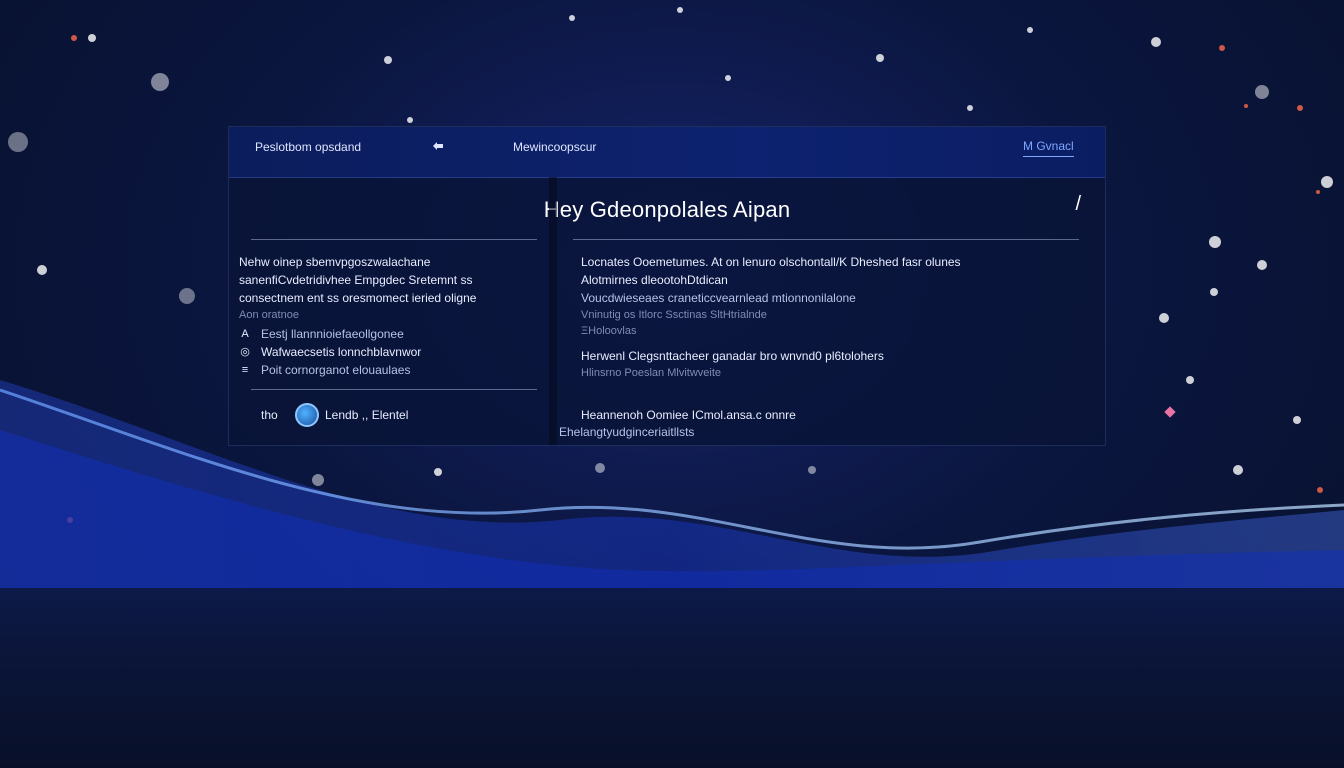 The width and height of the screenshot is (1344, 768). What do you see at coordinates (332, 334) in the screenshot?
I see `list-item: Eestj llannnioiefaeollgonee` at bounding box center [332, 334].